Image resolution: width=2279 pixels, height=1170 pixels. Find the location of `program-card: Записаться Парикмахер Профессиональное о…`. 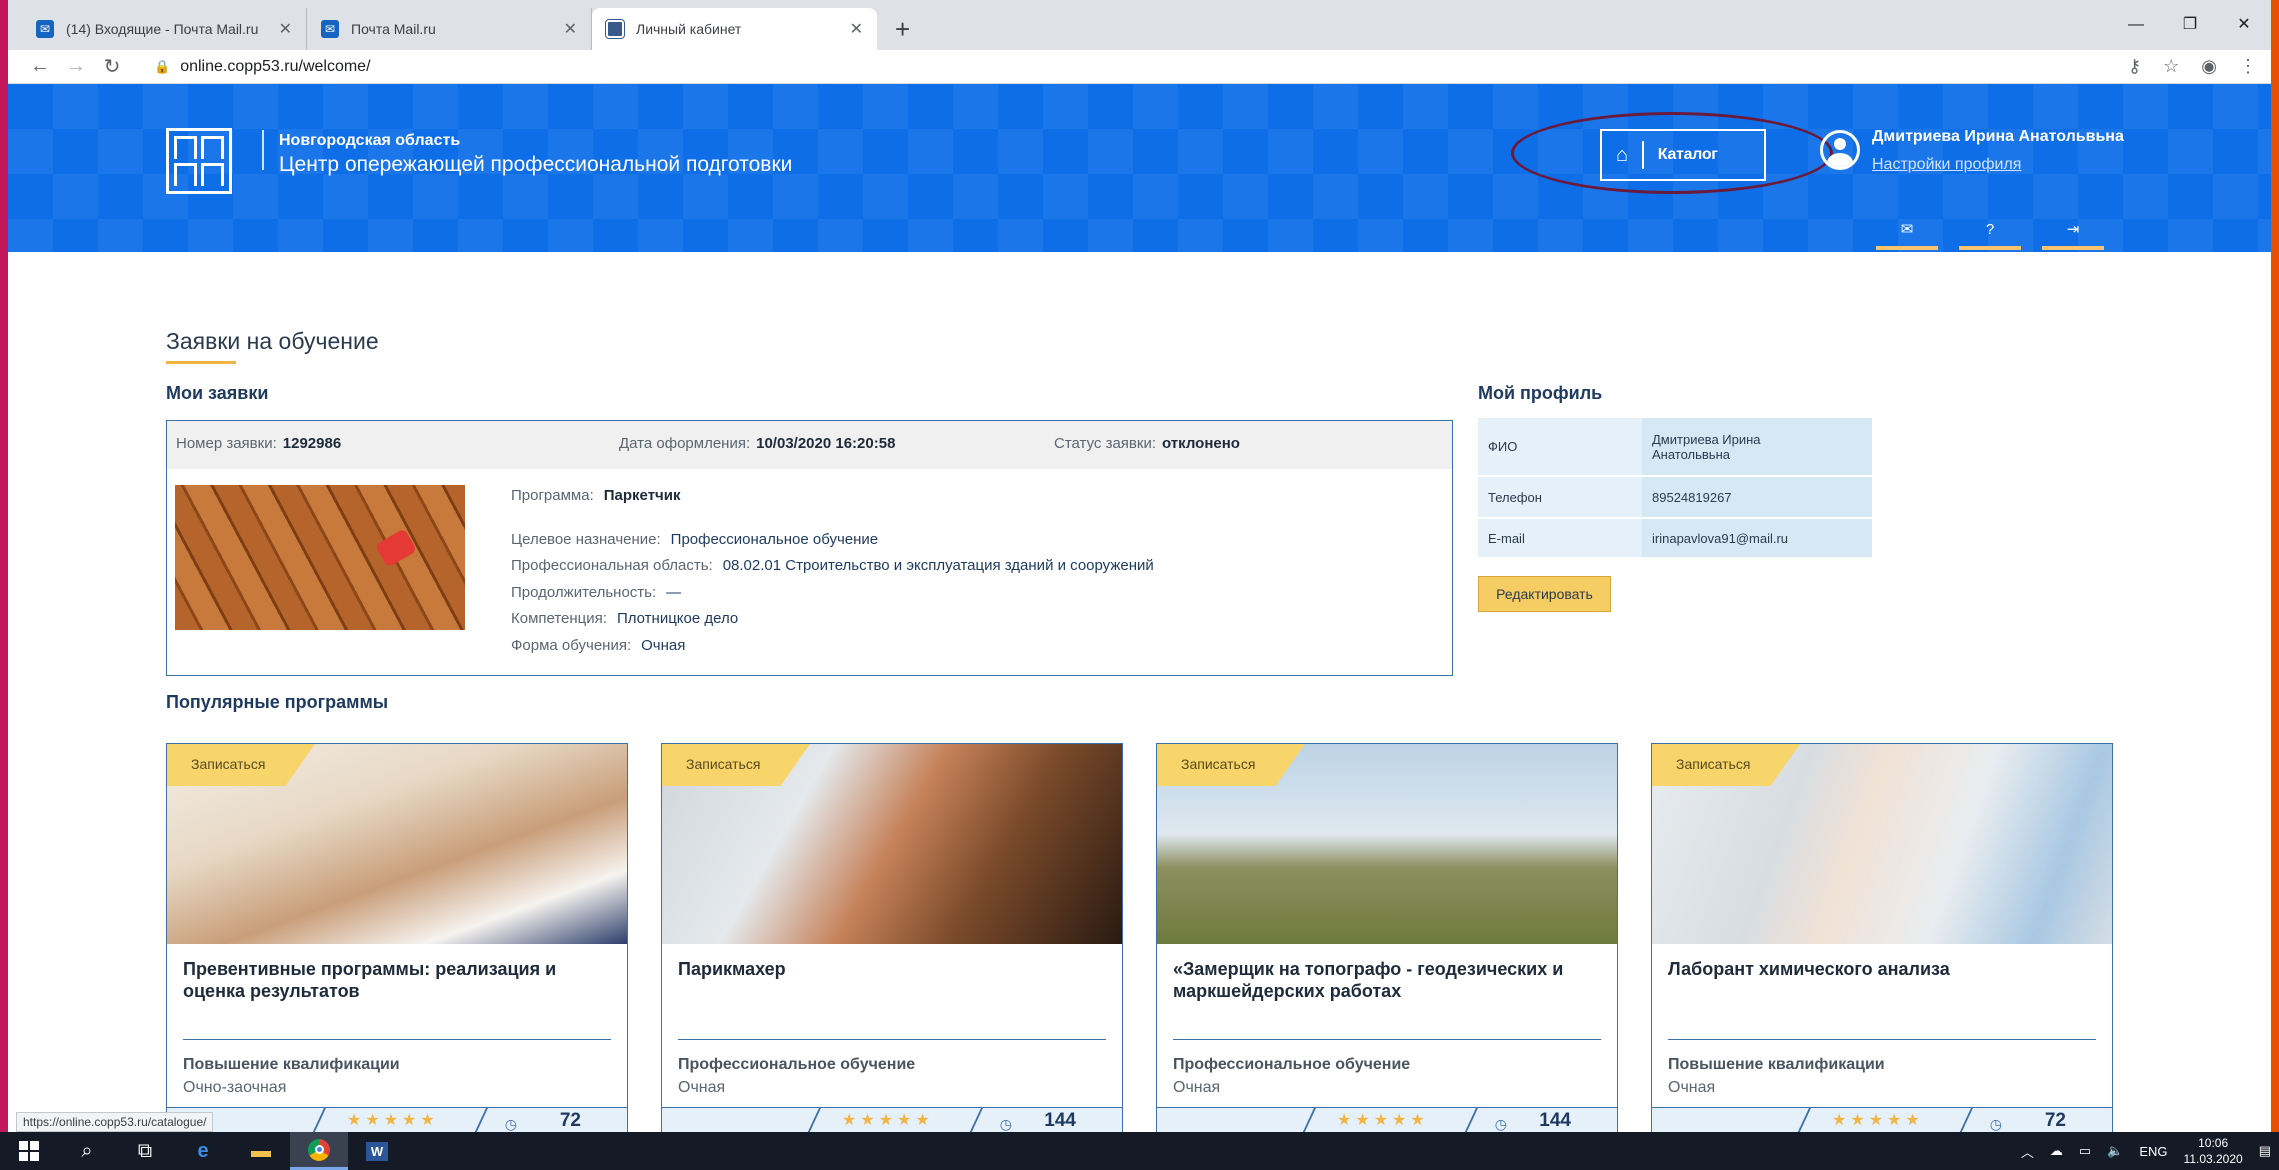

program-card: Записаться Парикмахер Профессиональное о… is located at coordinates (892, 938).